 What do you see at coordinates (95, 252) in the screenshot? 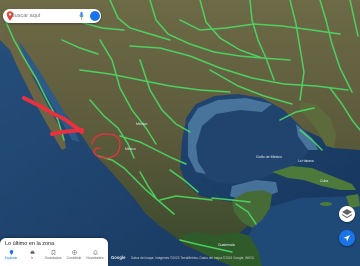
I see `bell-icon` at bounding box center [95, 252].